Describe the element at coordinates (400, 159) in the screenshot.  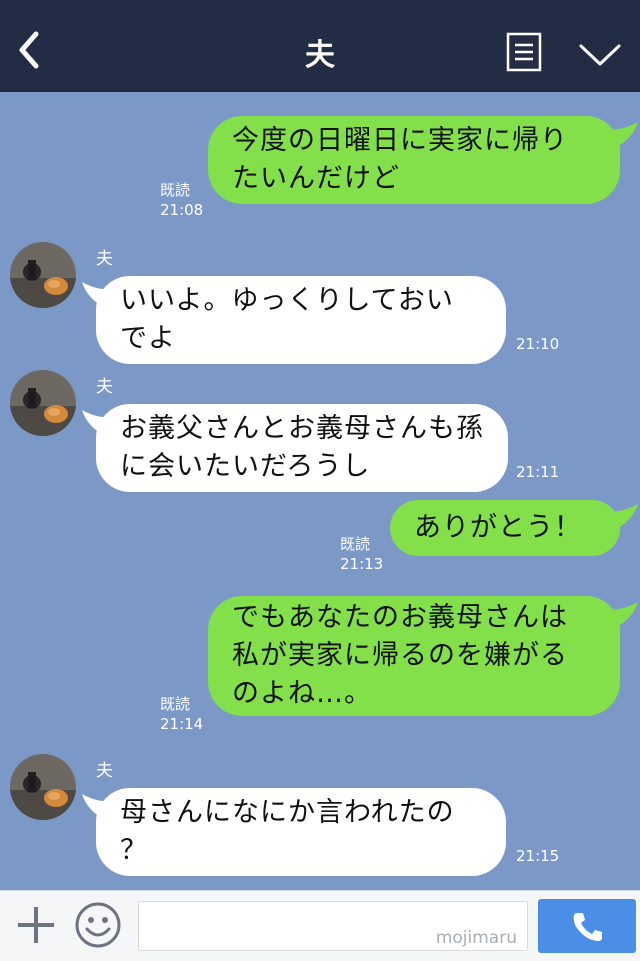
I see `message-text: 今度の日曜日に実家に帰り たいんだけど` at that location.